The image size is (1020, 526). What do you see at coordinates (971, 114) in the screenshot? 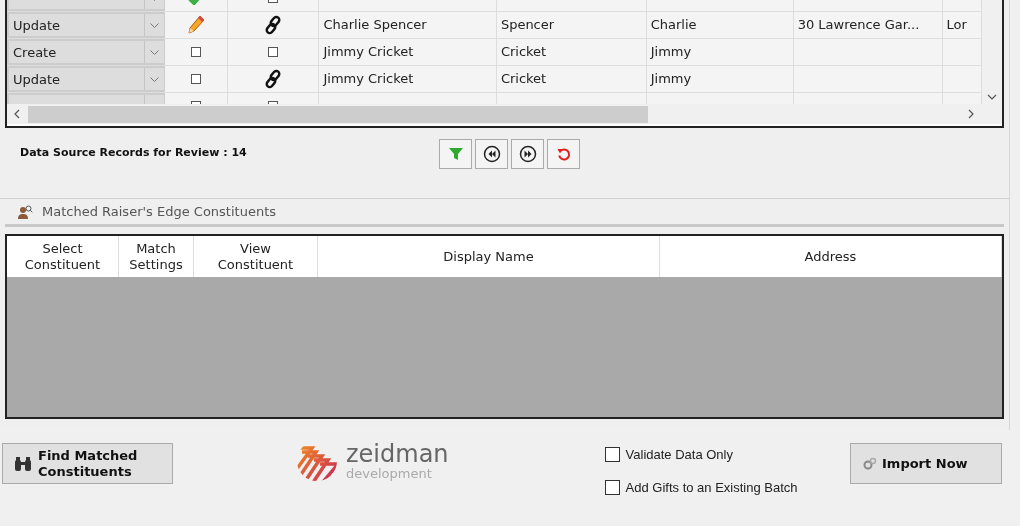
I see `scroll-right-icon` at bounding box center [971, 114].